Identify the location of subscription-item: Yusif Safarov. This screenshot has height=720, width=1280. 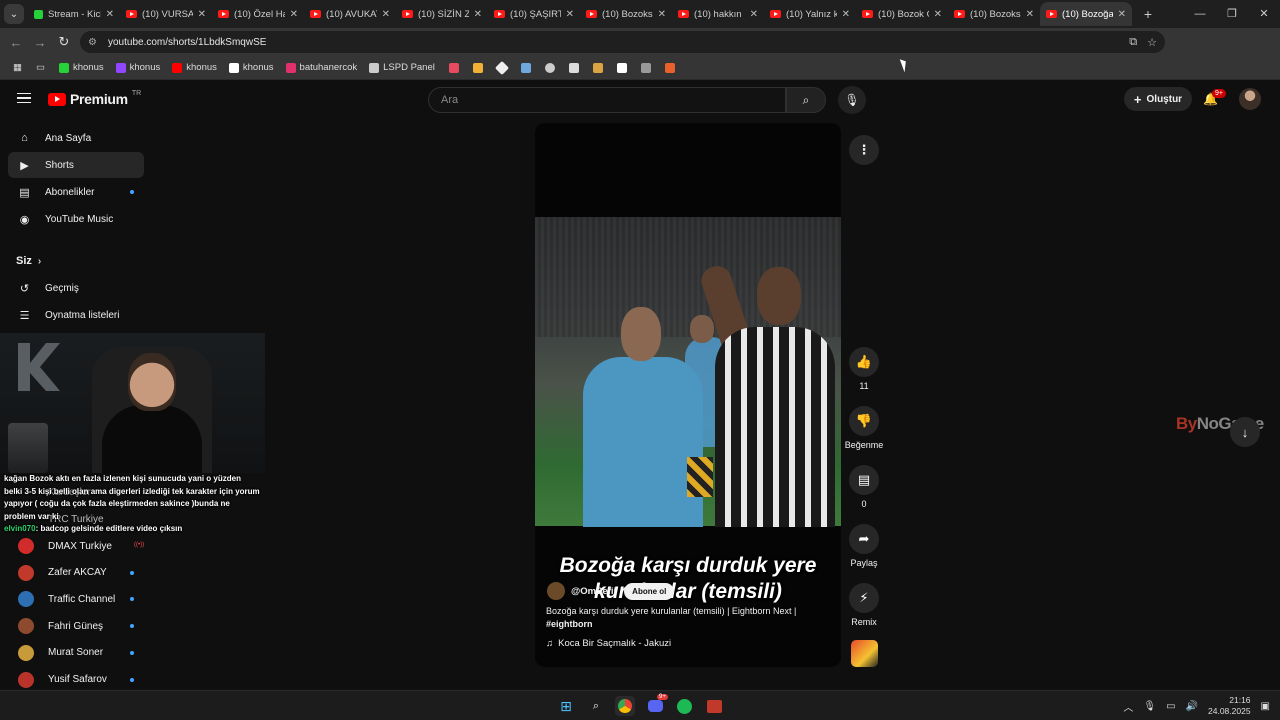
(76, 680).